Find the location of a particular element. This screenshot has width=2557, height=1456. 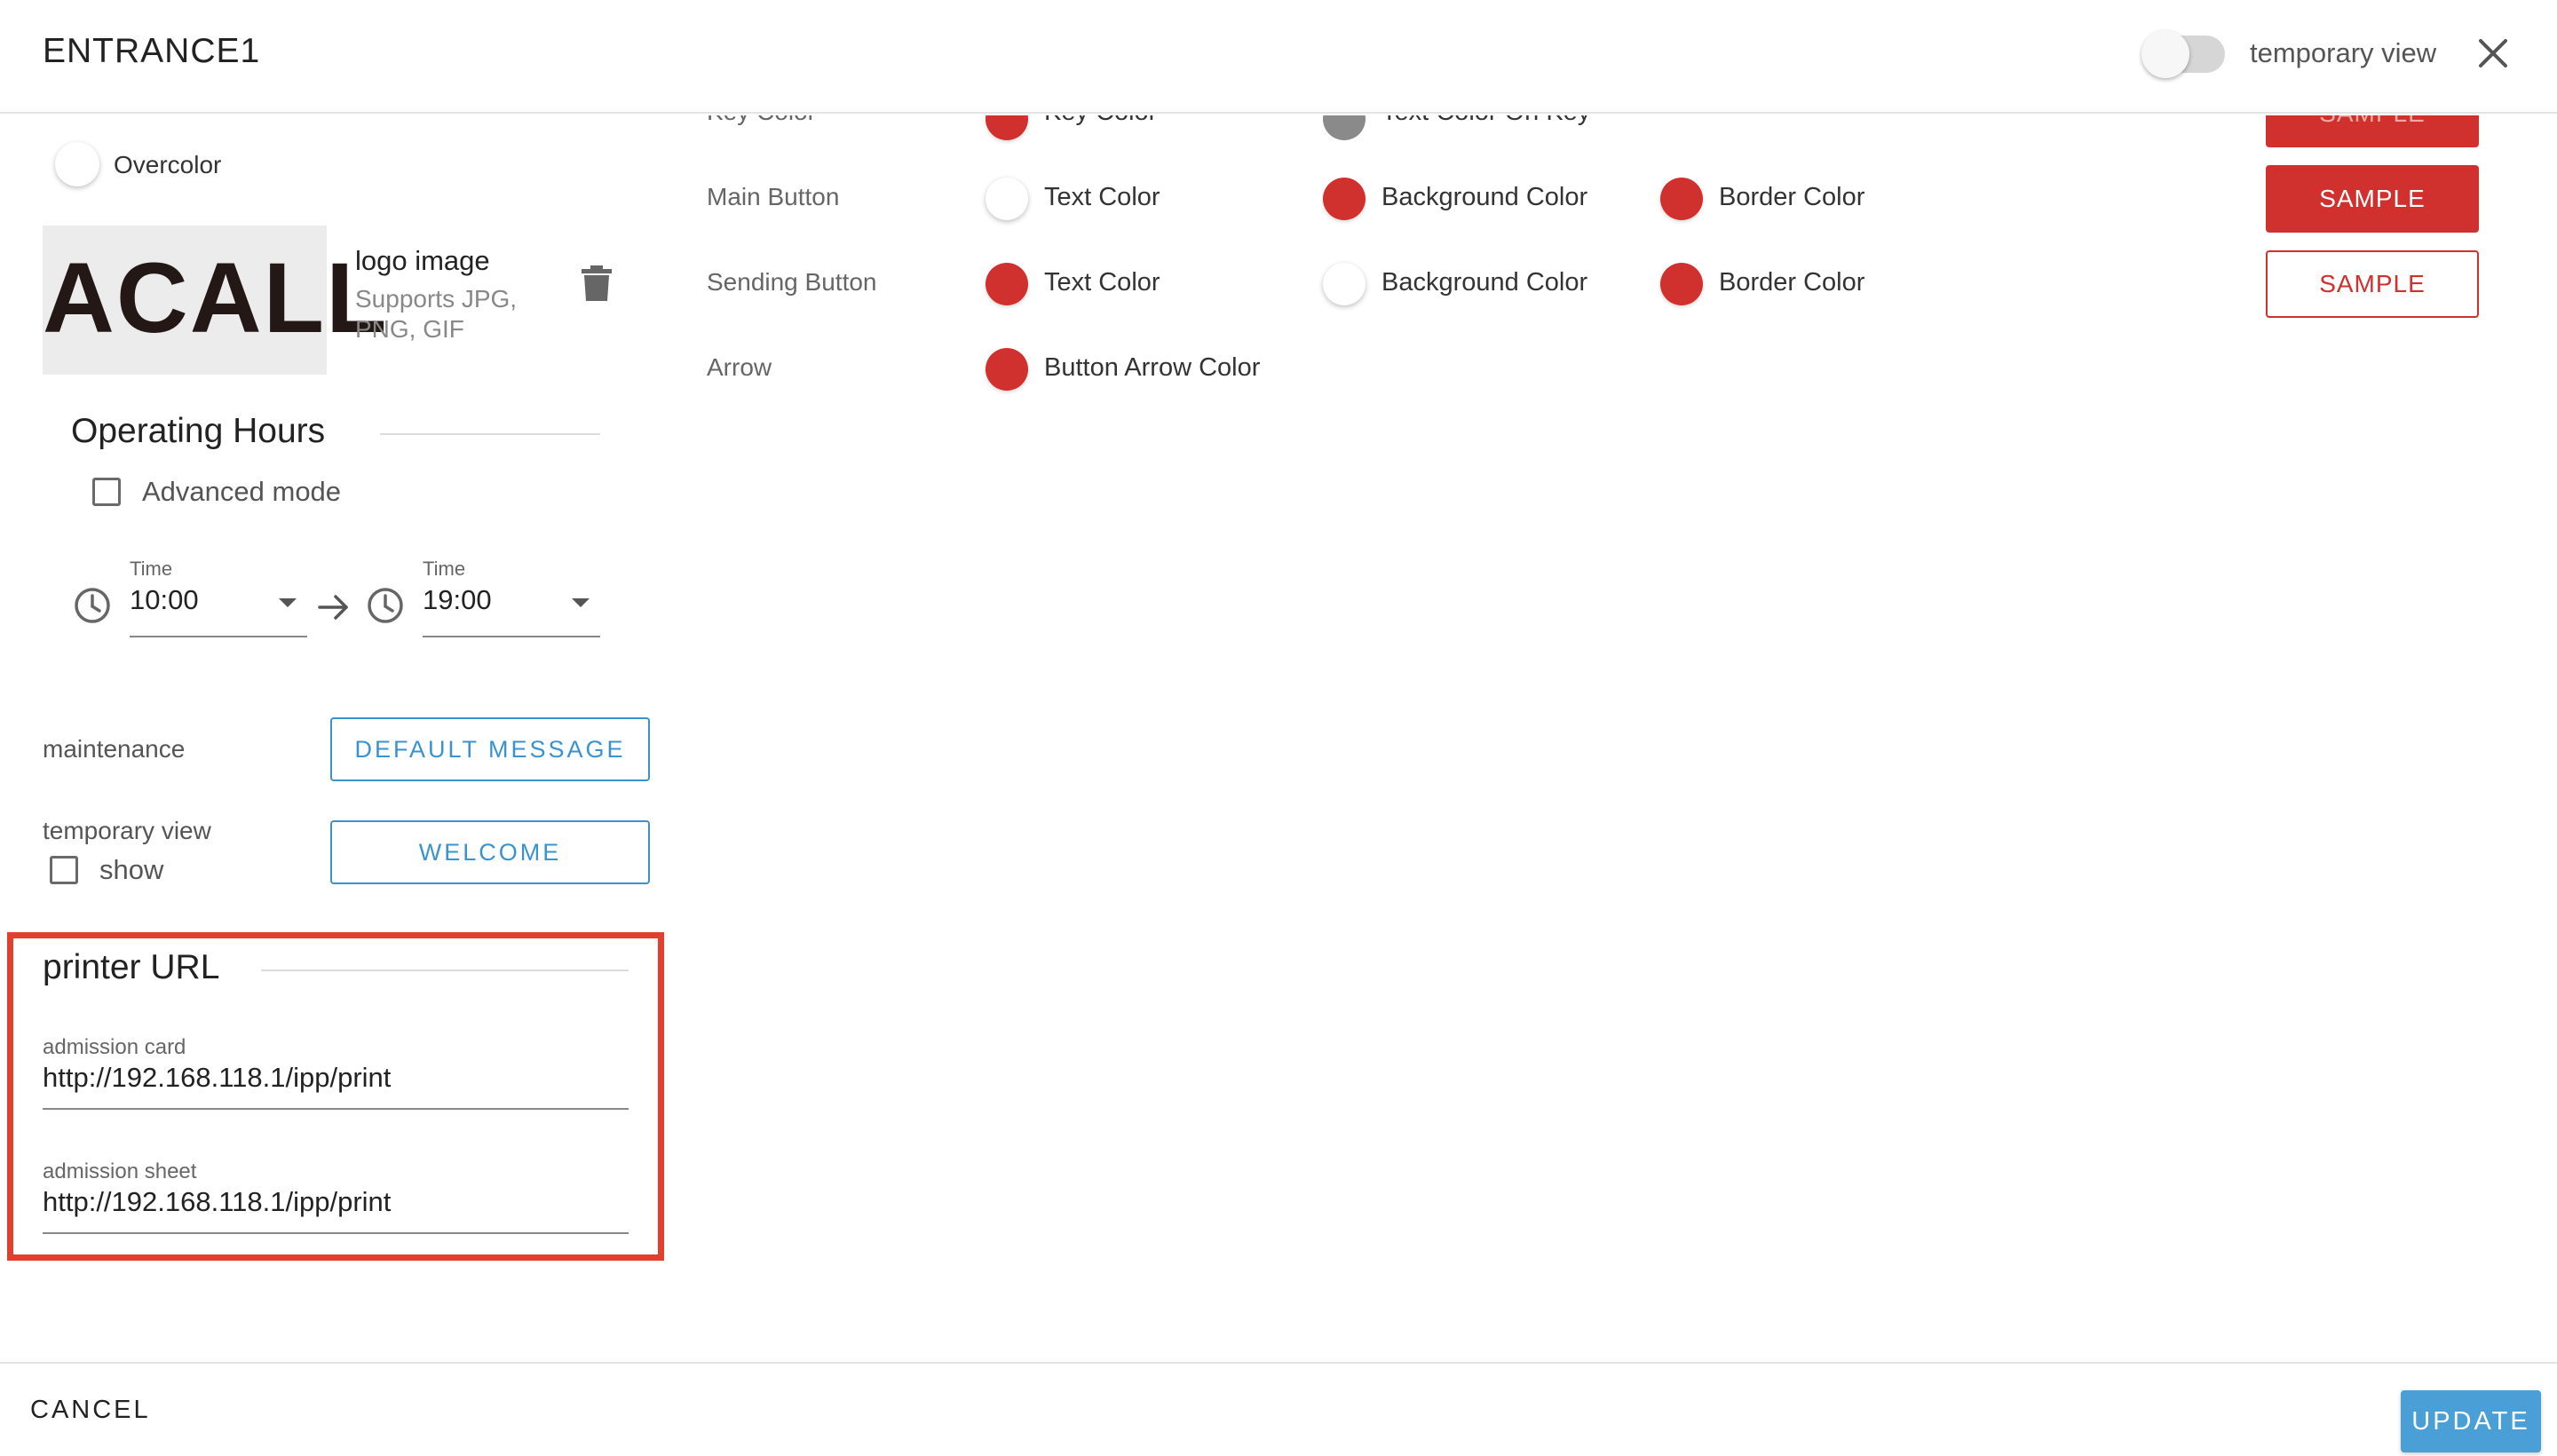

temporary-view-label: temporary view is located at coordinates (127, 830).